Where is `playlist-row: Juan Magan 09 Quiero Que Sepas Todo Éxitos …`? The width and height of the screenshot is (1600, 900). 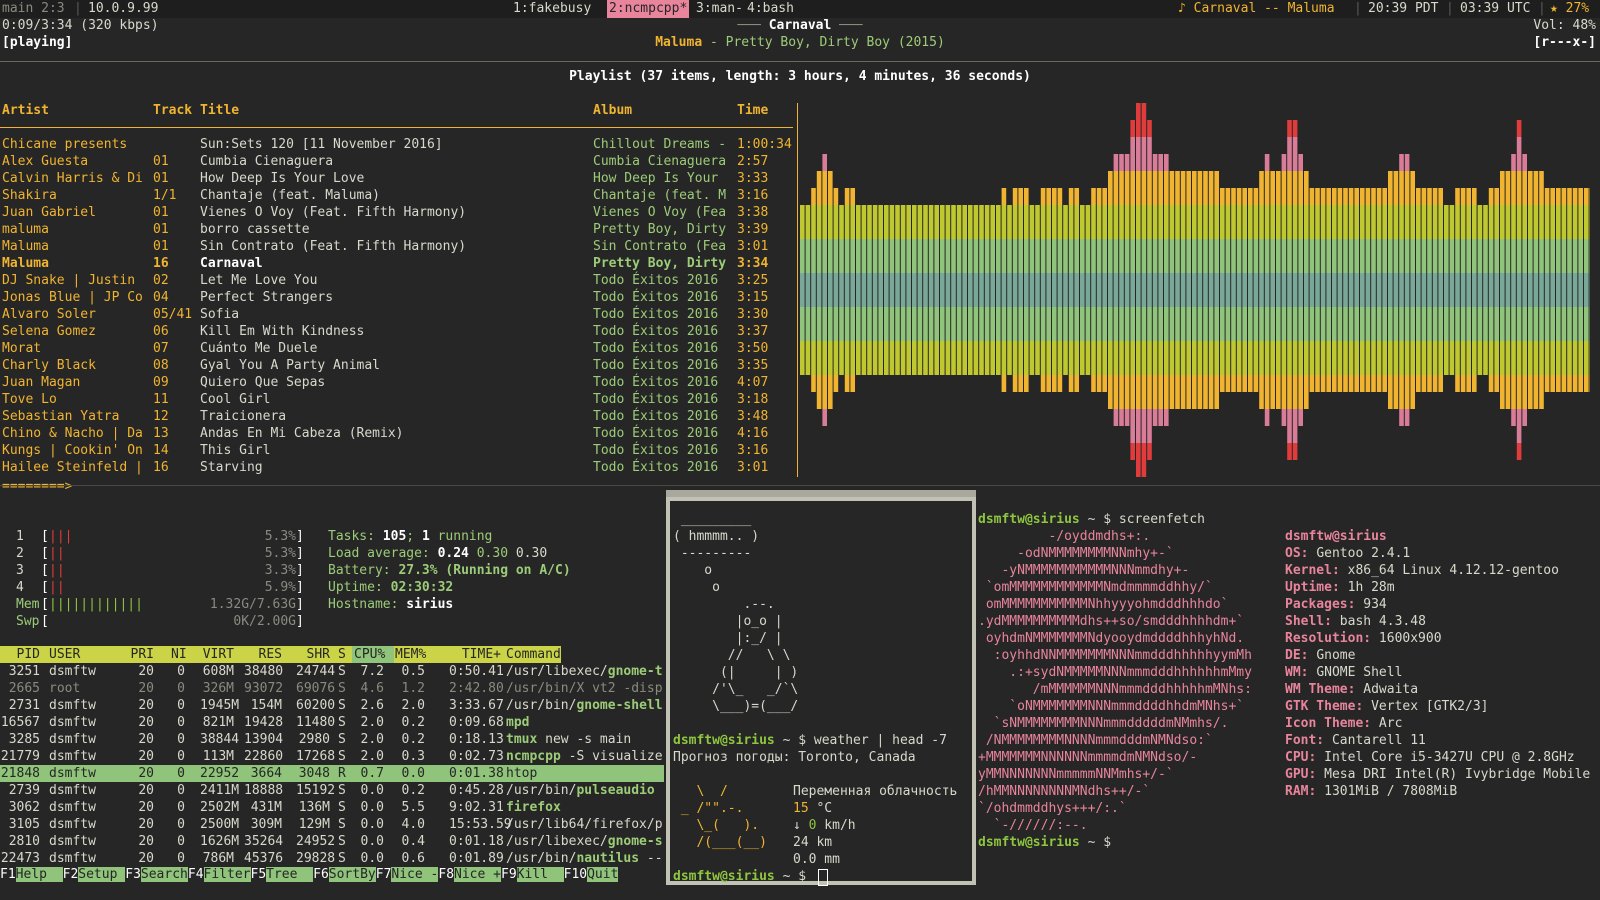 playlist-row: Juan Magan 09 Quiero Que Sepas Todo Éxitos … is located at coordinates (397, 382).